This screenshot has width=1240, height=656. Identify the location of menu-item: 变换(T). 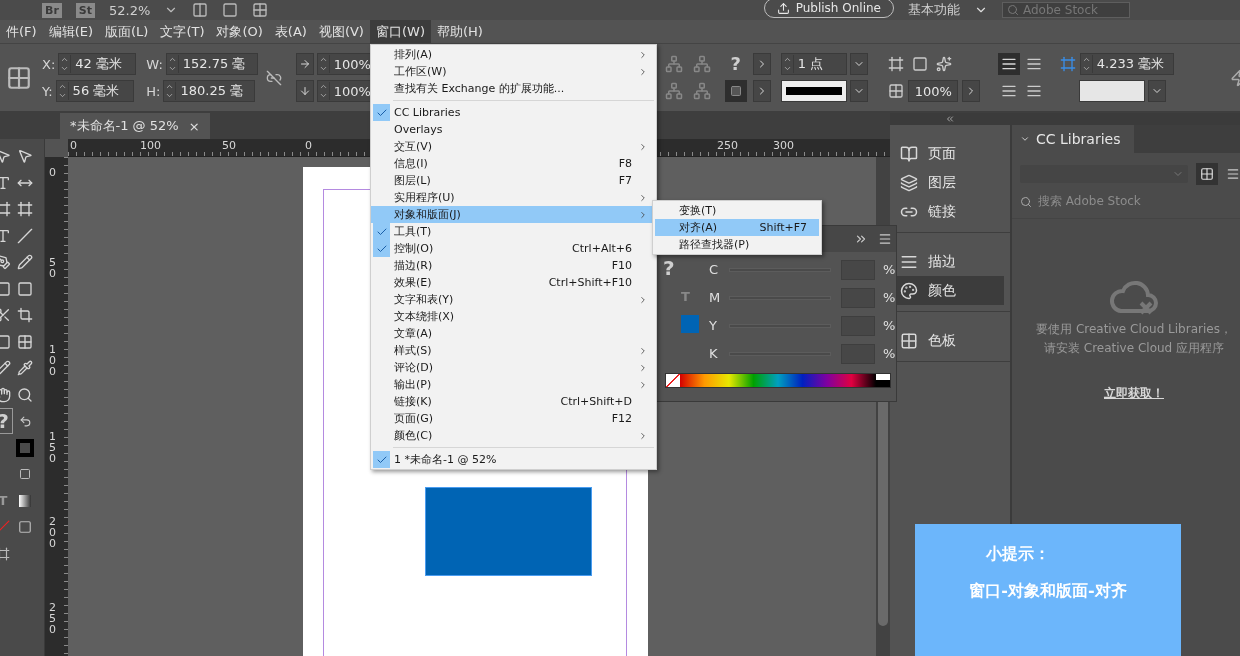
(737, 210).